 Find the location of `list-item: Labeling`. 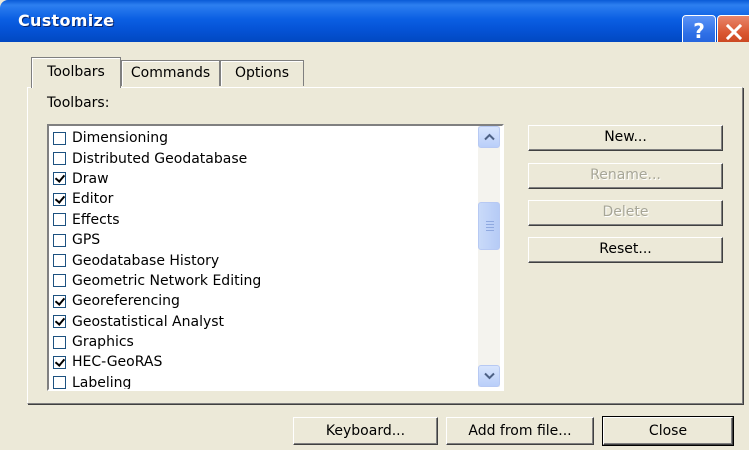

list-item: Labeling is located at coordinates (267, 382).